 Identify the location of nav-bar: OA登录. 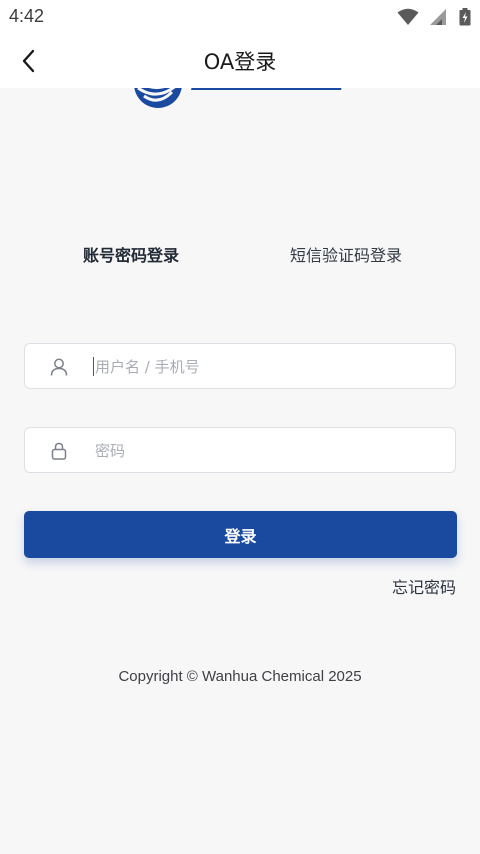
(240, 61).